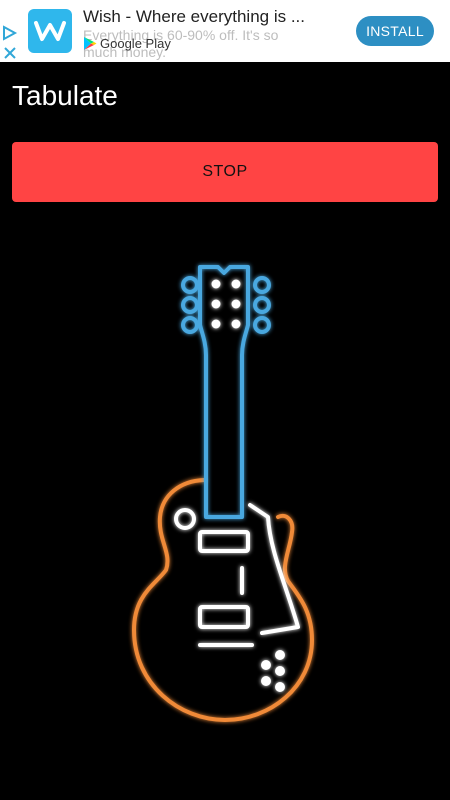 This screenshot has width=450, height=800. What do you see at coordinates (65, 95) in the screenshot?
I see `page-title: Tabulate` at bounding box center [65, 95].